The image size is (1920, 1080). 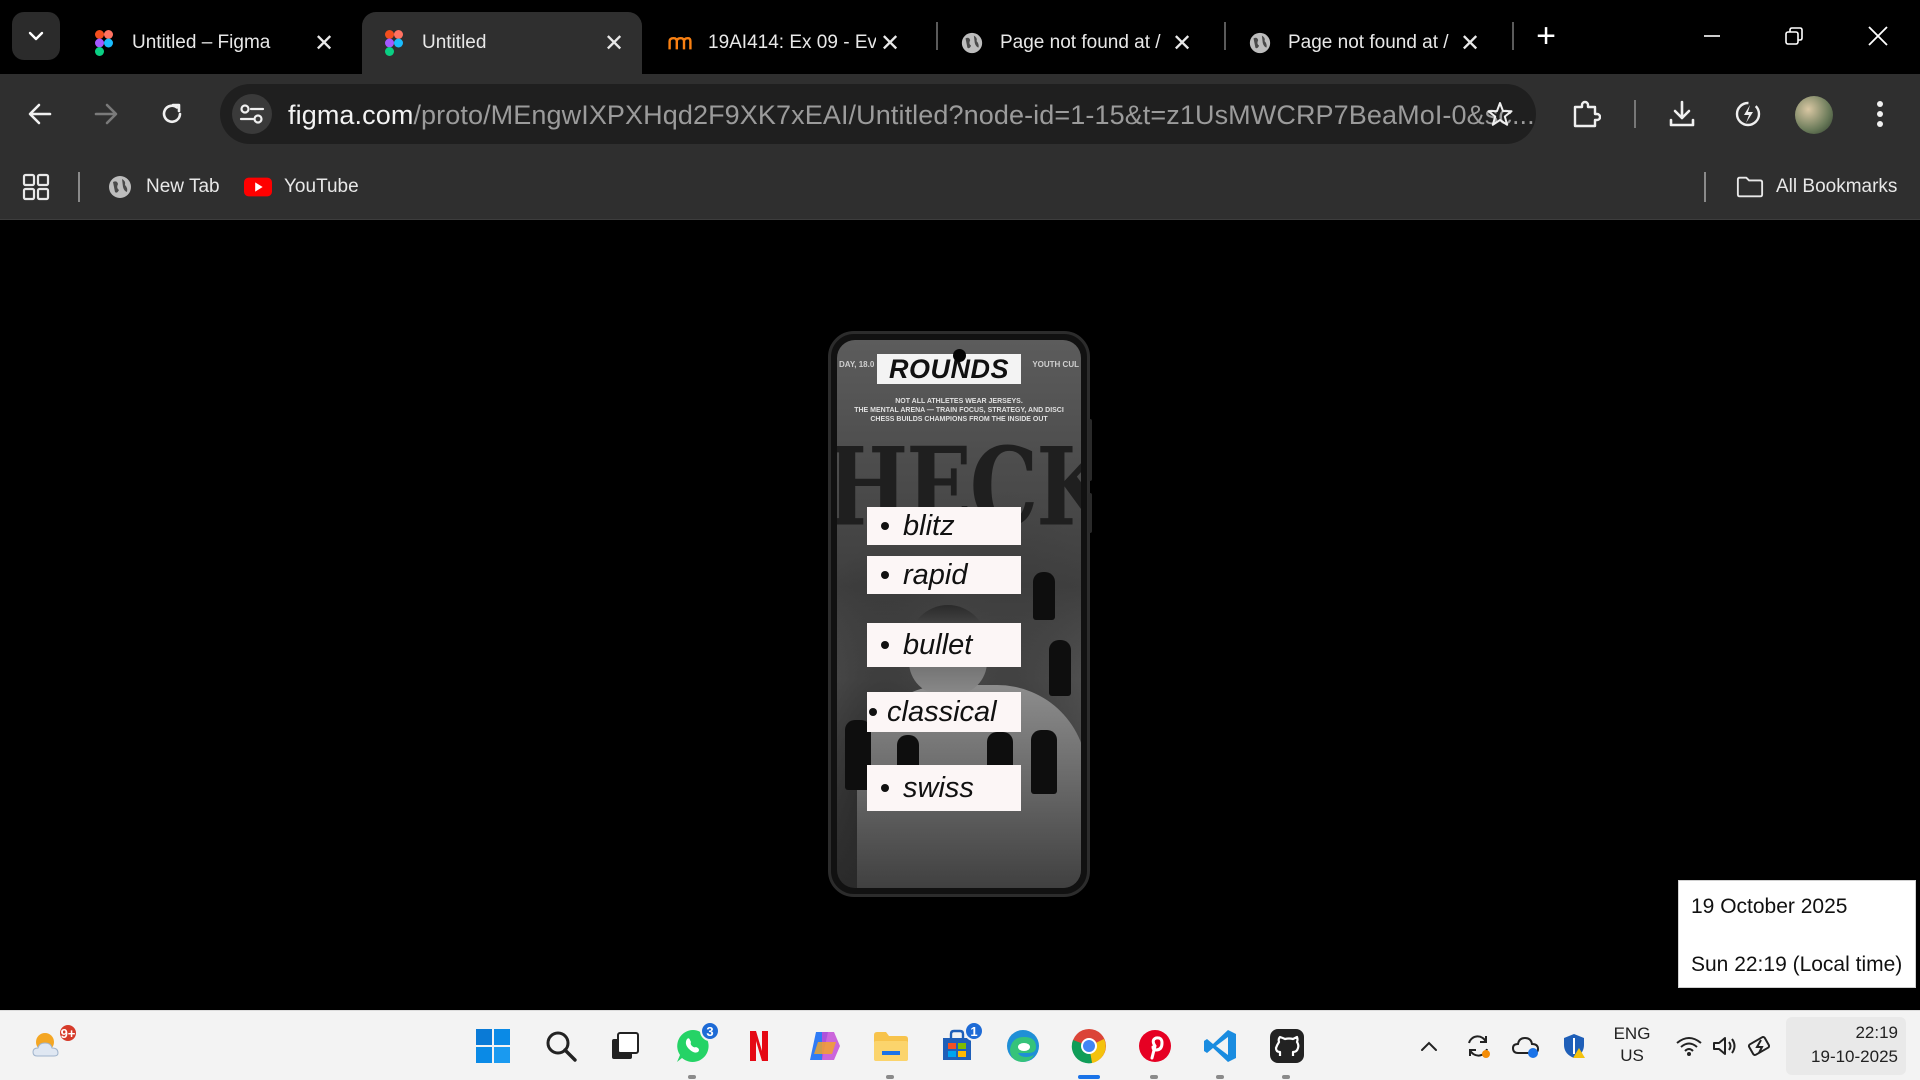 I want to click on tab-untitled: Untitled ✕, so click(x=502, y=43).